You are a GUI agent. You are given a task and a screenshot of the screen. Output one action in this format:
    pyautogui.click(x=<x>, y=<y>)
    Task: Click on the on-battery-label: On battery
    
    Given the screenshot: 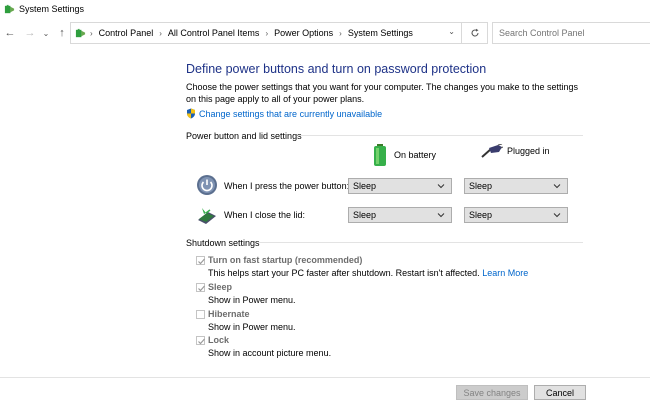 What is the action you would take?
    pyautogui.click(x=415, y=155)
    